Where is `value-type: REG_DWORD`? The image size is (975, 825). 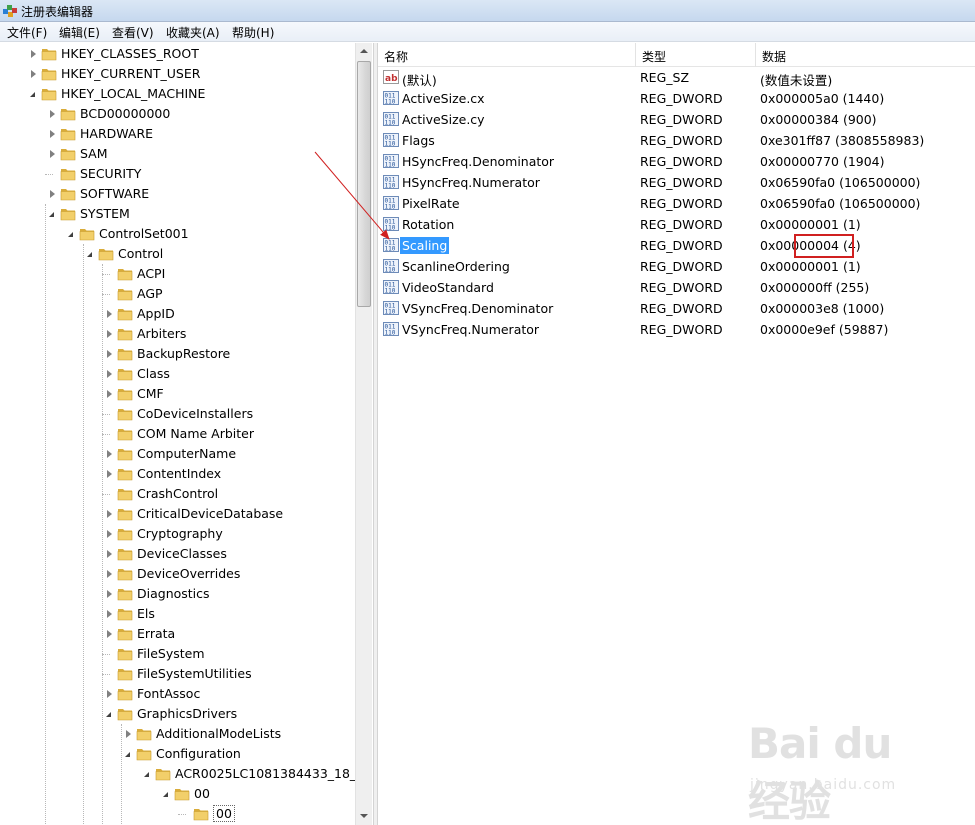
value-type: REG_DWORD is located at coordinates (681, 287).